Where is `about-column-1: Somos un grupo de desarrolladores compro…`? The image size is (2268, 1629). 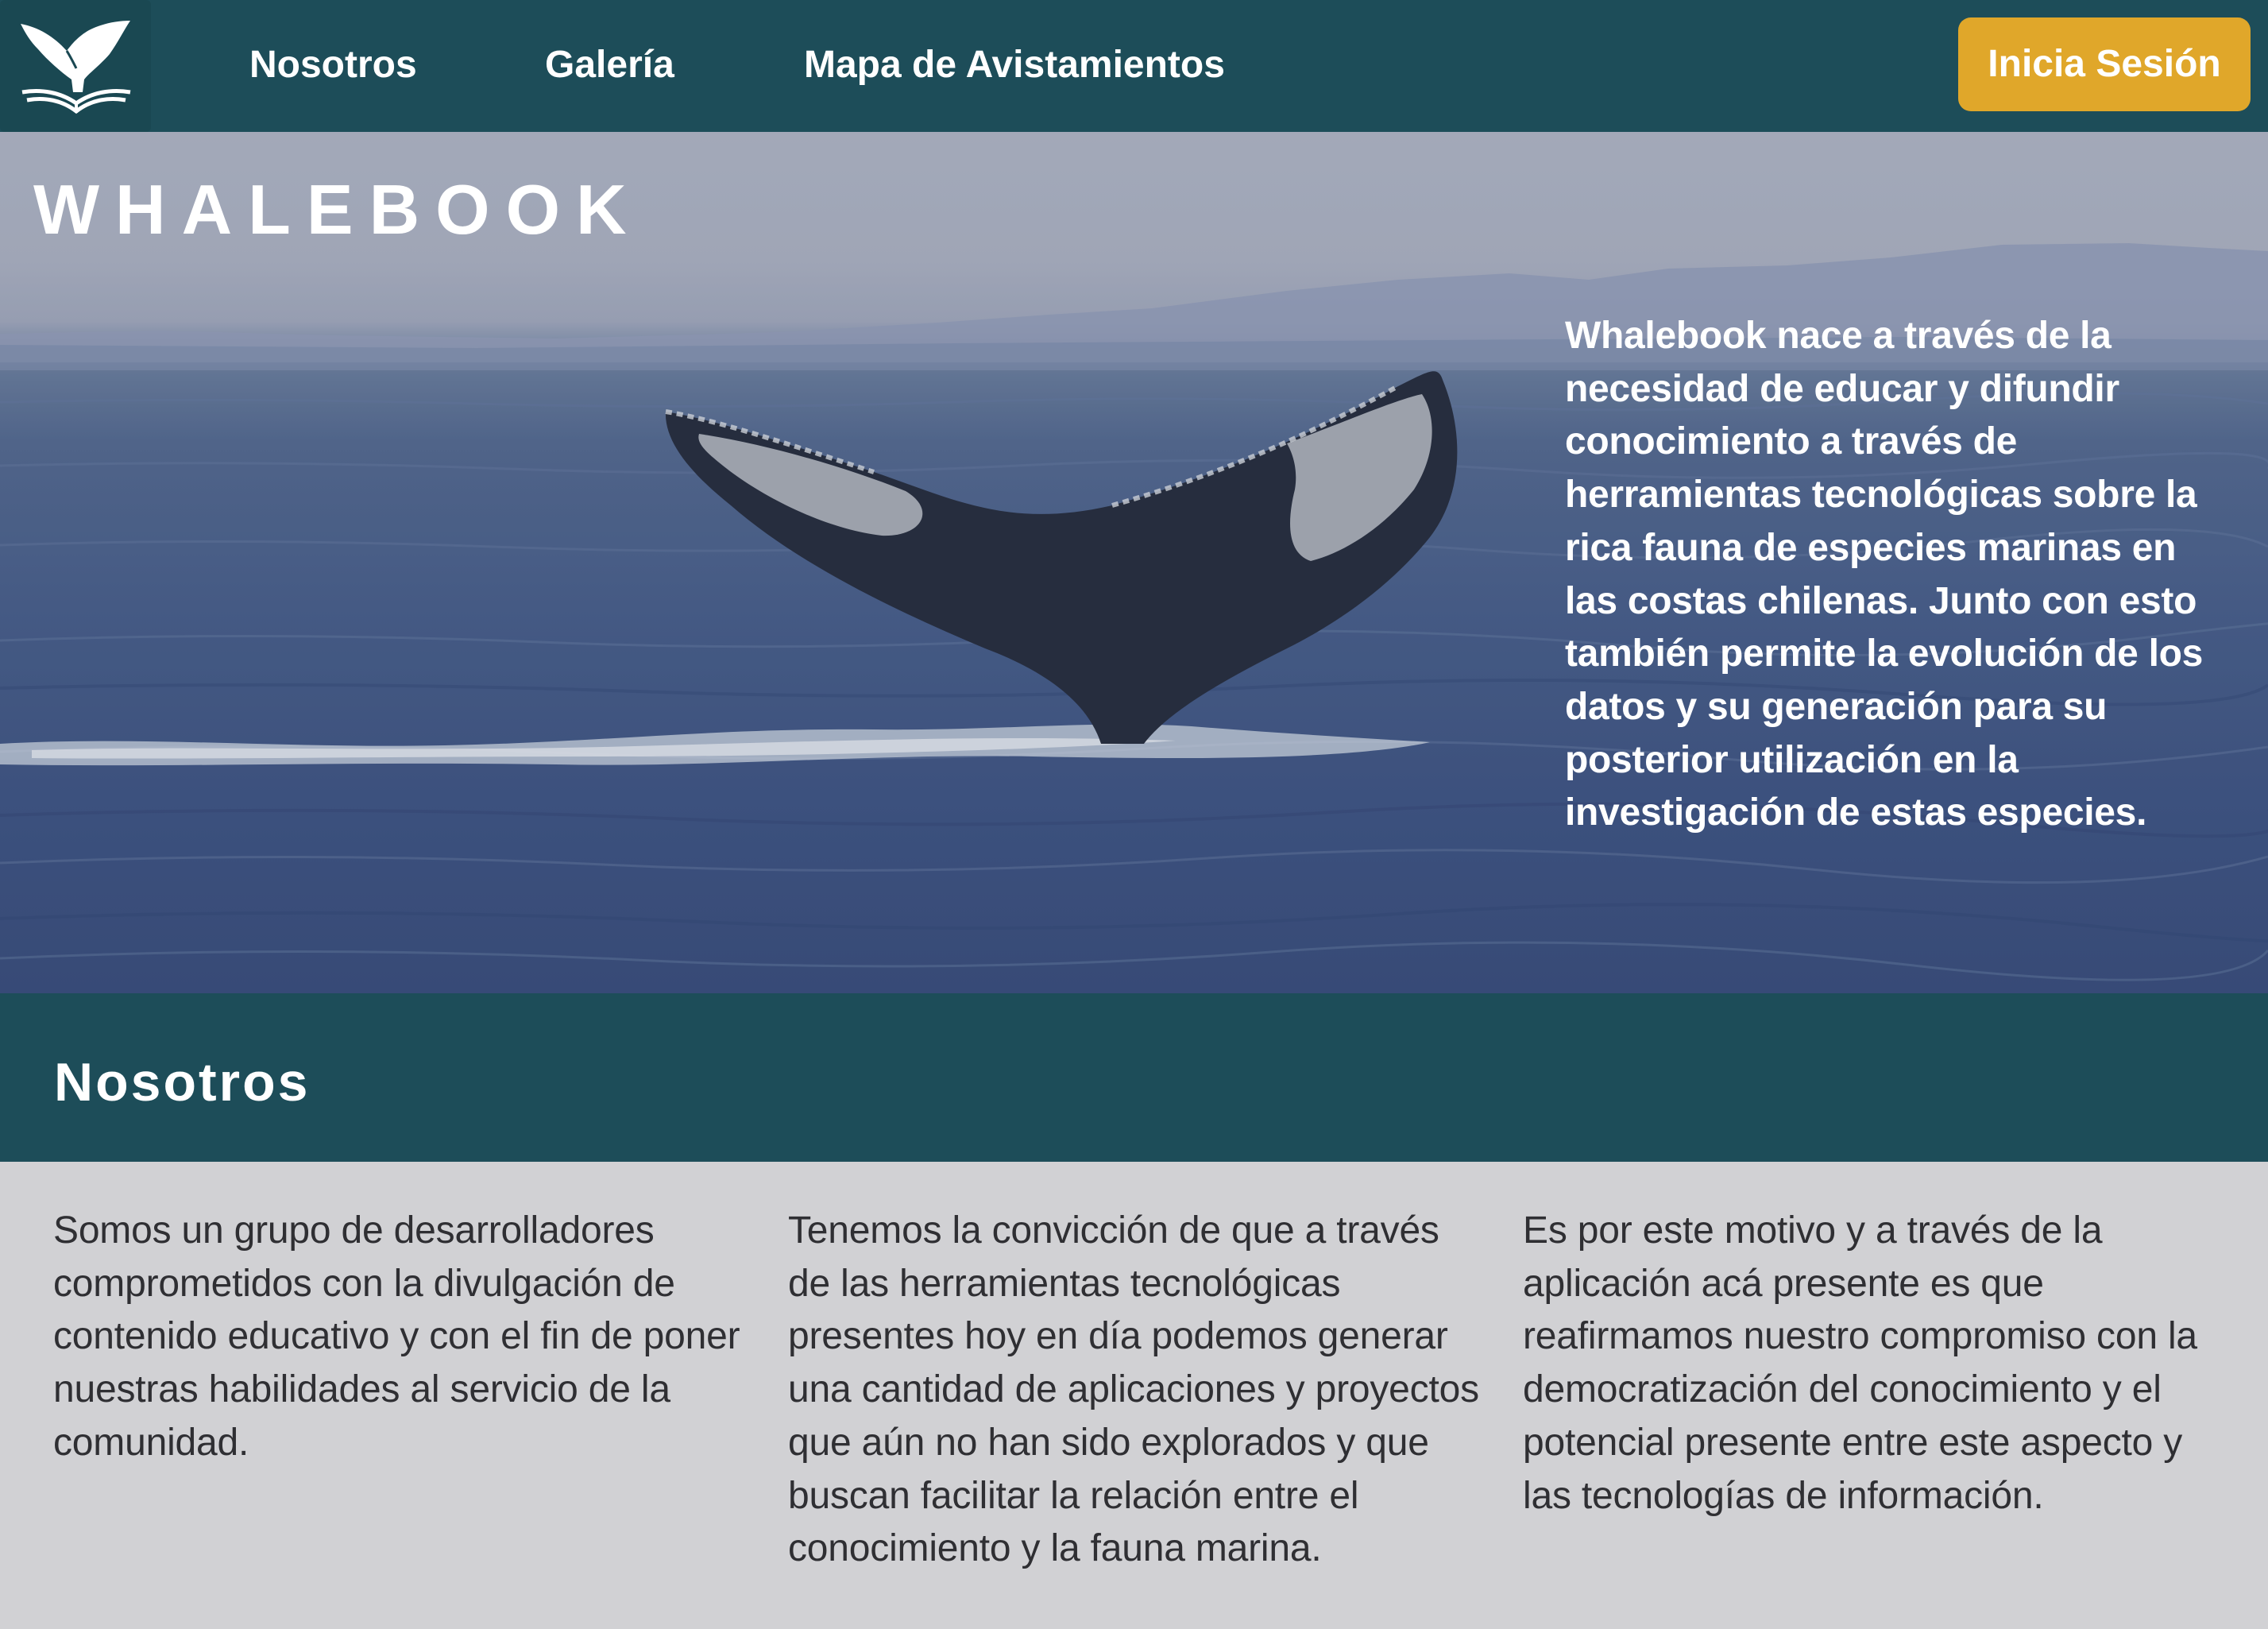 about-column-1: Somos un grupo de desarrolladores compro… is located at coordinates (396, 1336).